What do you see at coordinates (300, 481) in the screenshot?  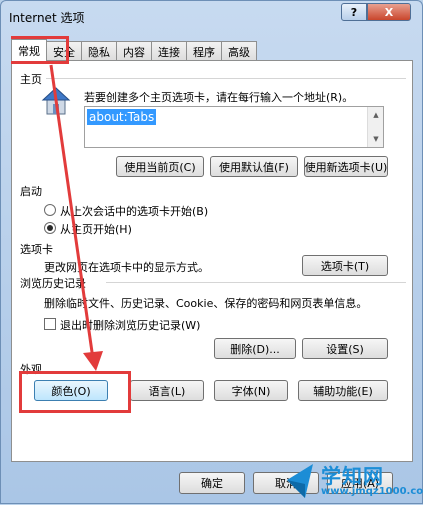 I see `watermark-logo-icon` at bounding box center [300, 481].